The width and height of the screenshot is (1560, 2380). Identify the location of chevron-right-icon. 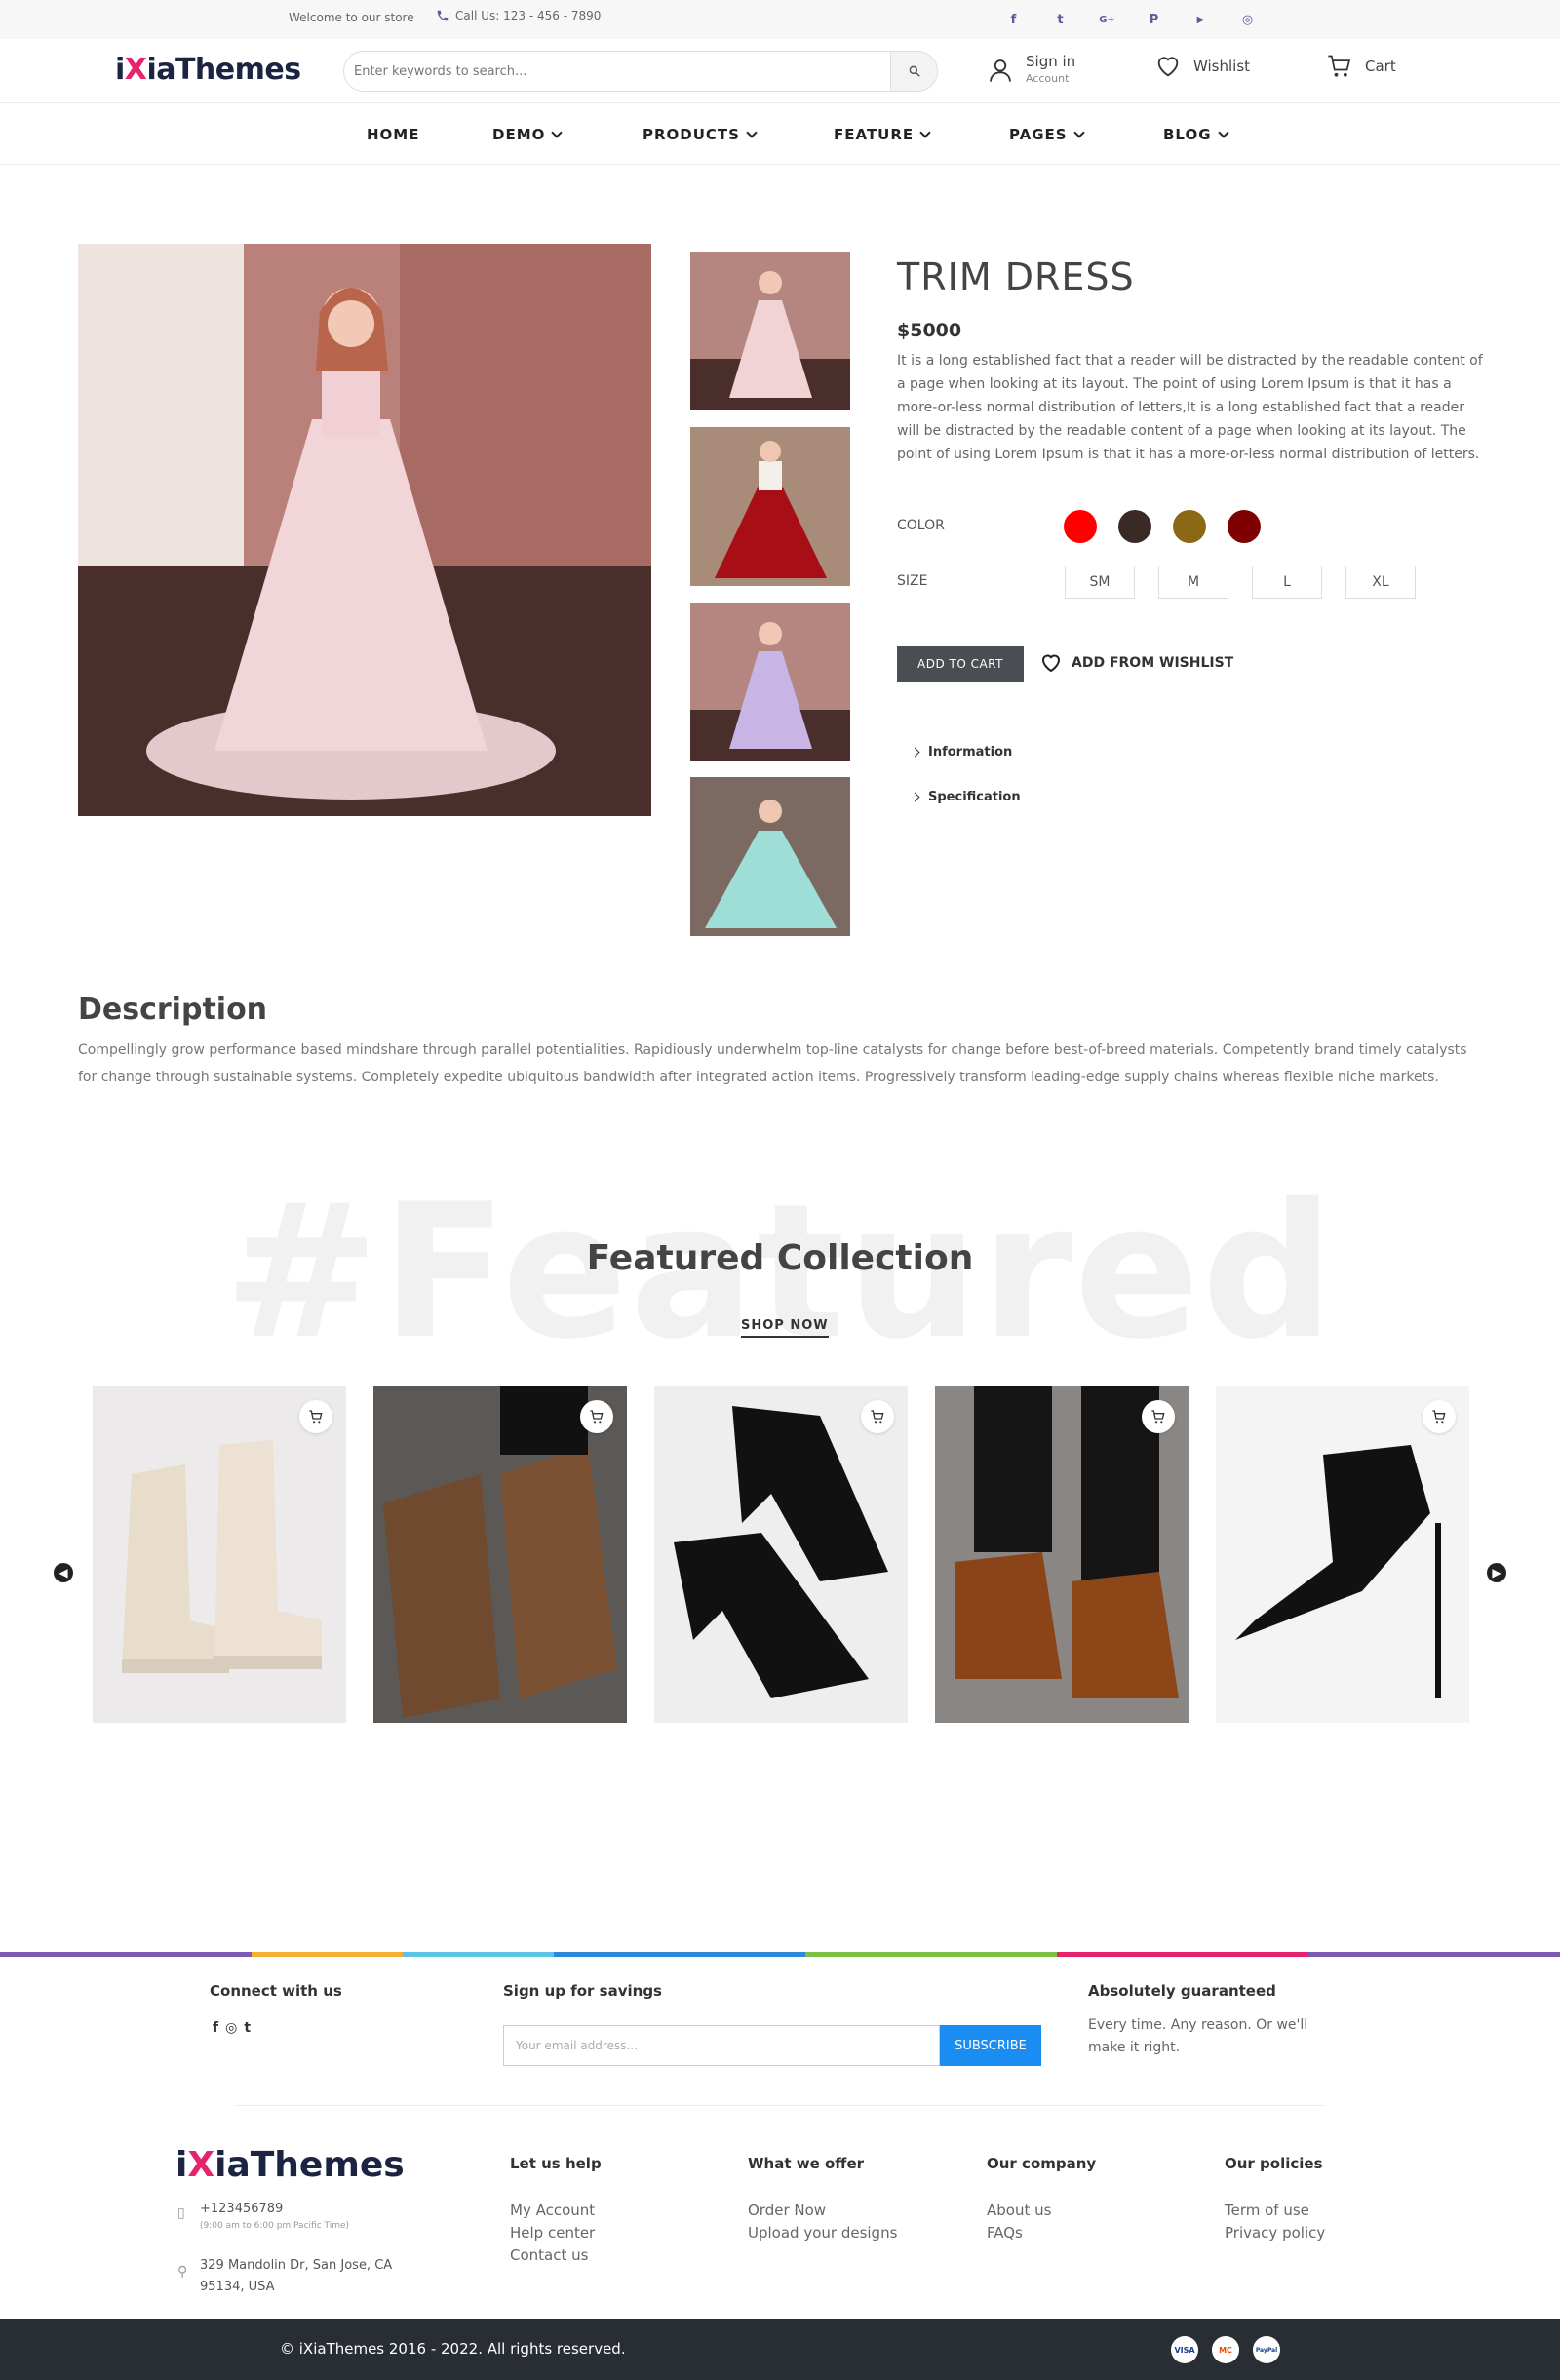
(915, 797).